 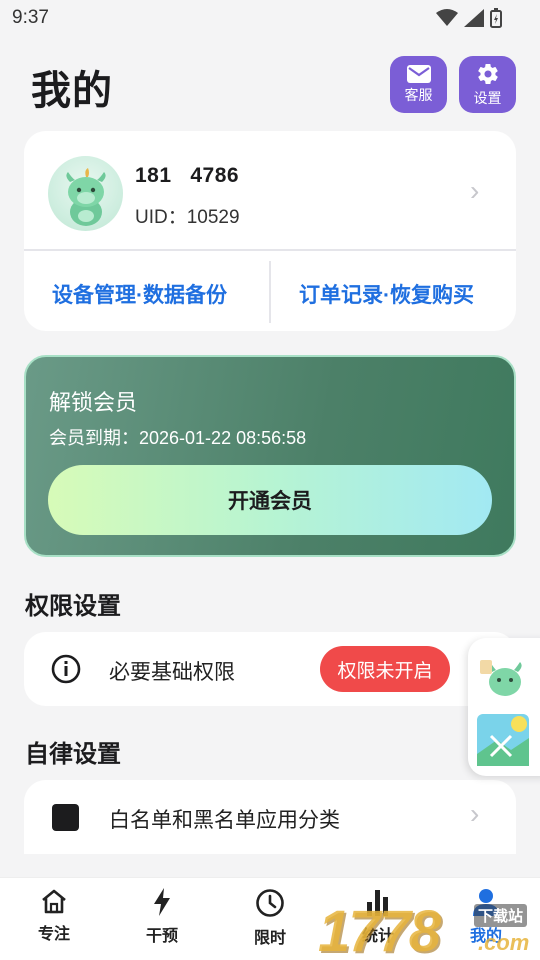 What do you see at coordinates (447, 17) in the screenshot?
I see `wifi-icon` at bounding box center [447, 17].